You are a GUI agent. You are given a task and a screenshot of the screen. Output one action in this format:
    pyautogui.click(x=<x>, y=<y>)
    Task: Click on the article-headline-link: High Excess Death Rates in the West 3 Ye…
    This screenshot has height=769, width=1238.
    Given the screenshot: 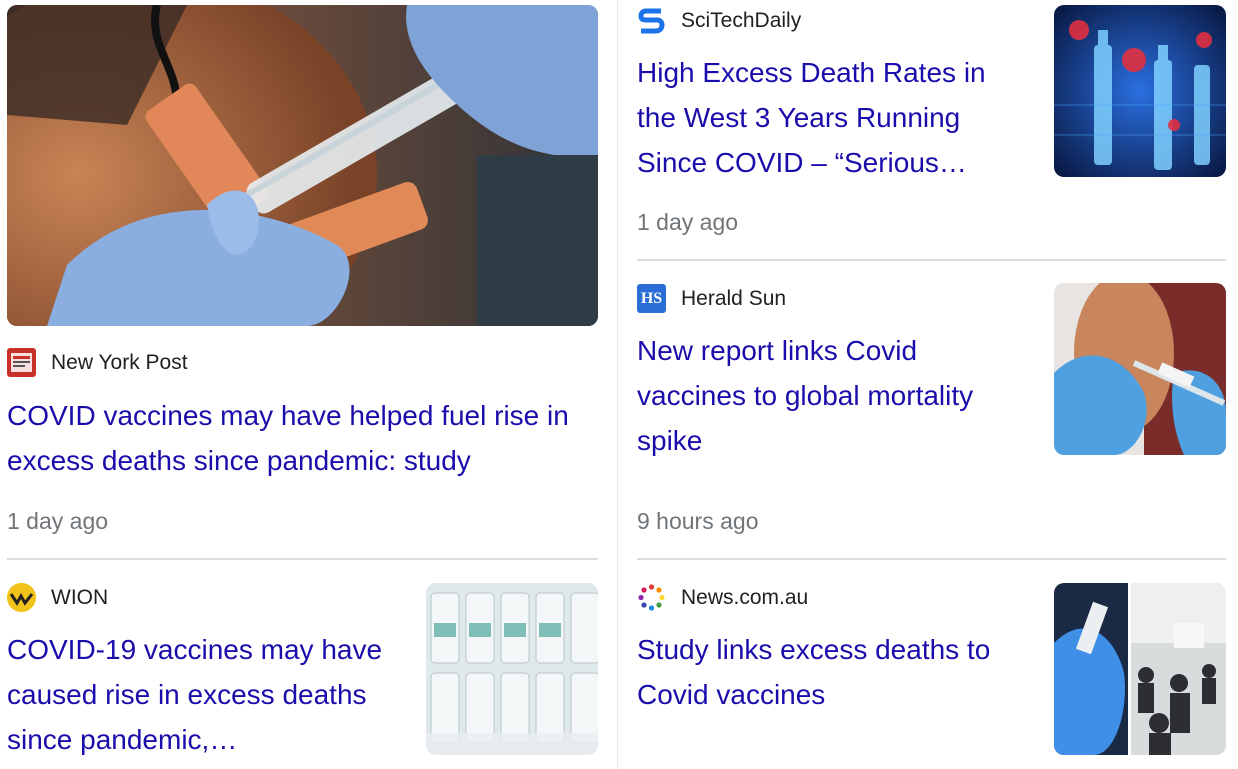 What is the action you would take?
    pyautogui.click(x=834, y=117)
    